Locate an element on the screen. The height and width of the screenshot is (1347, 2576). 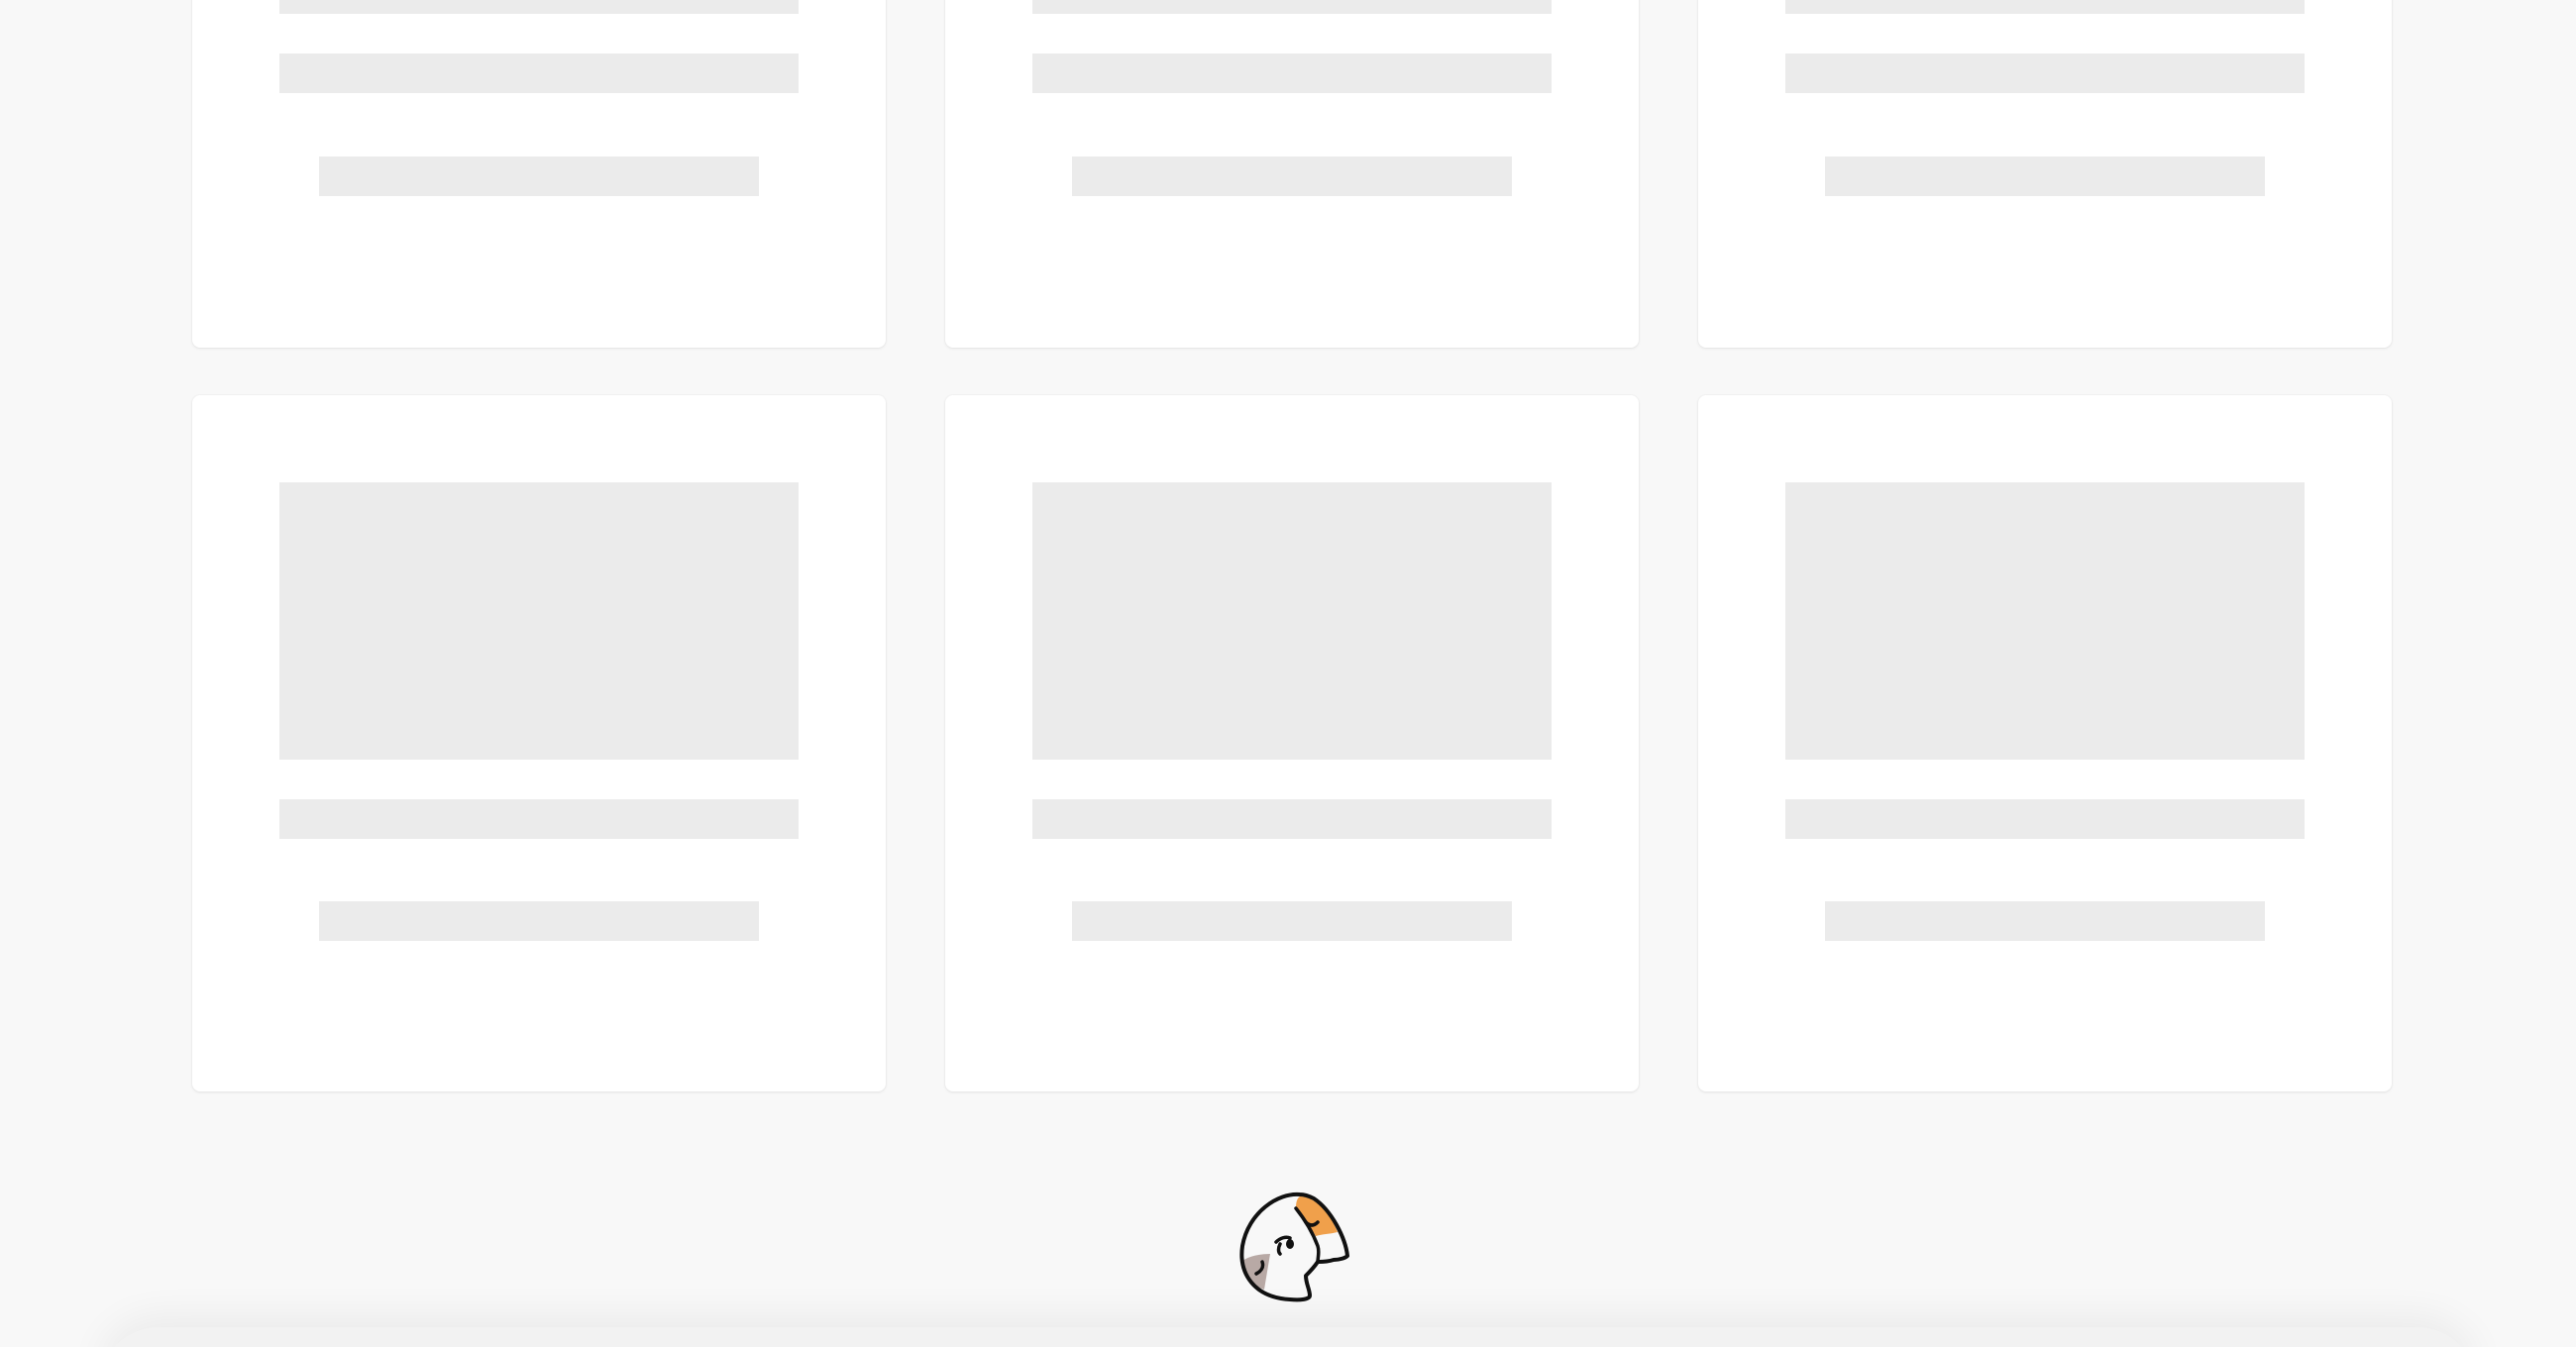
footer-panel-edge is located at coordinates (1288, 1337).